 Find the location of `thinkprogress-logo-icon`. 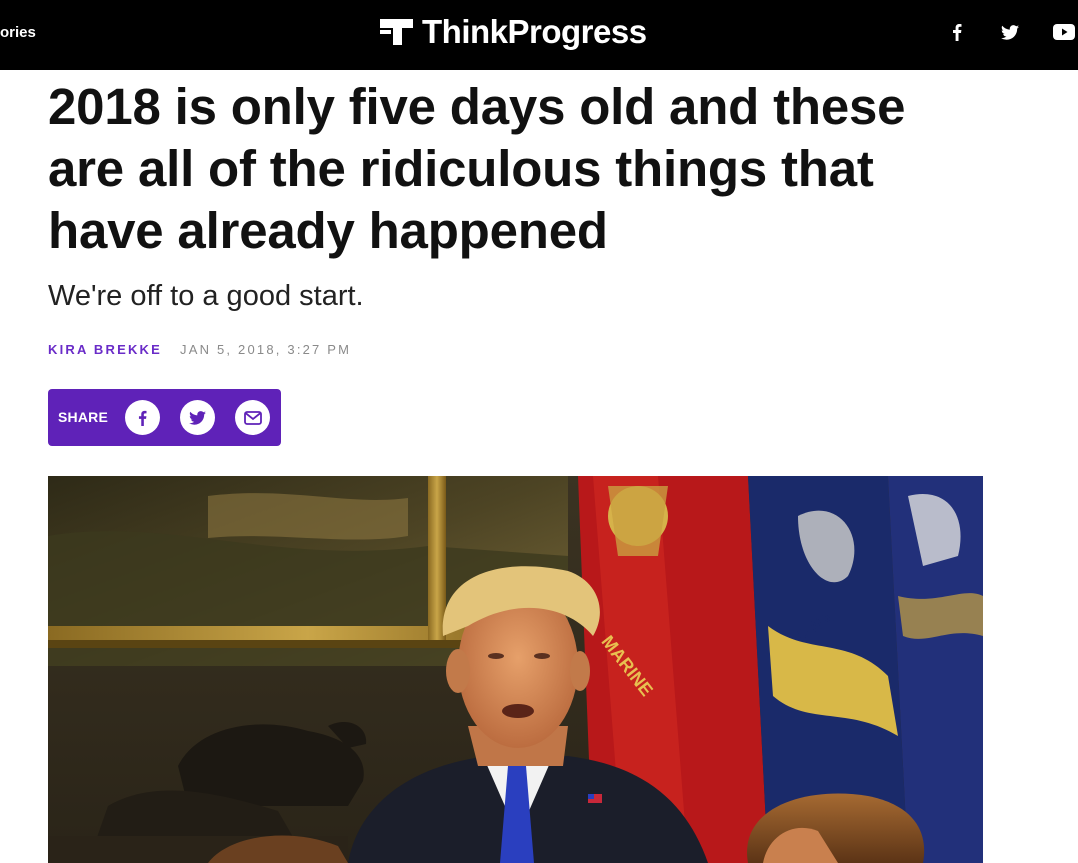

thinkprogress-logo-icon is located at coordinates (396, 32).